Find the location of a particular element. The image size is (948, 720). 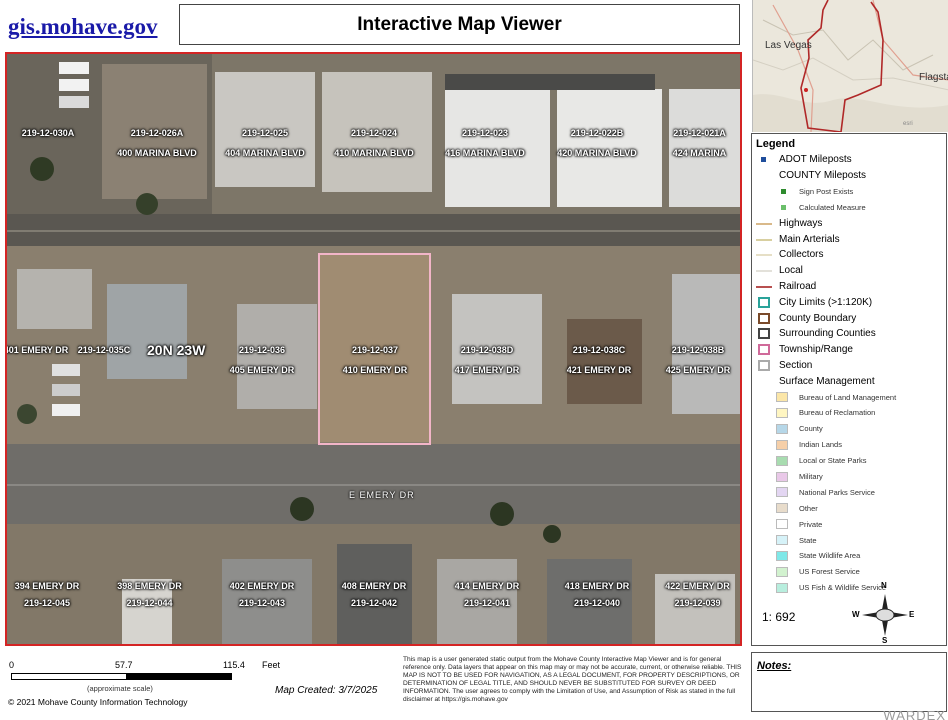

locator-city-label: Flagsta is located at coordinates (933, 77).